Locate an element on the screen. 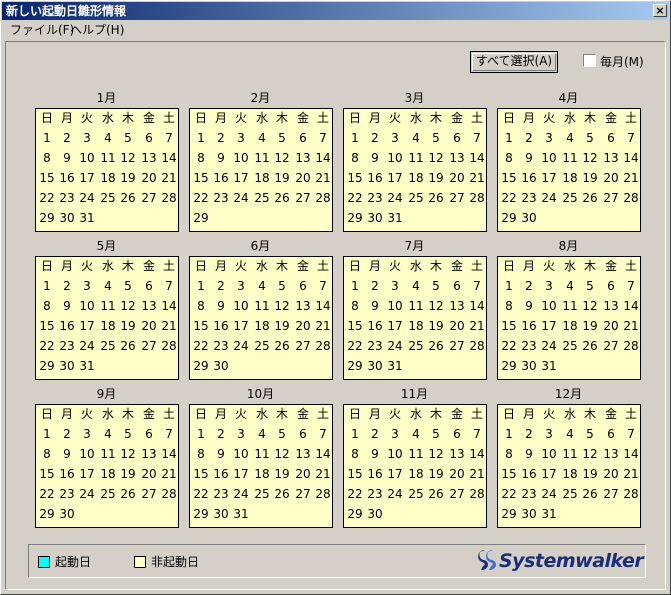 This screenshot has width=671, height=595. day-cell: 4 is located at coordinates (108, 286).